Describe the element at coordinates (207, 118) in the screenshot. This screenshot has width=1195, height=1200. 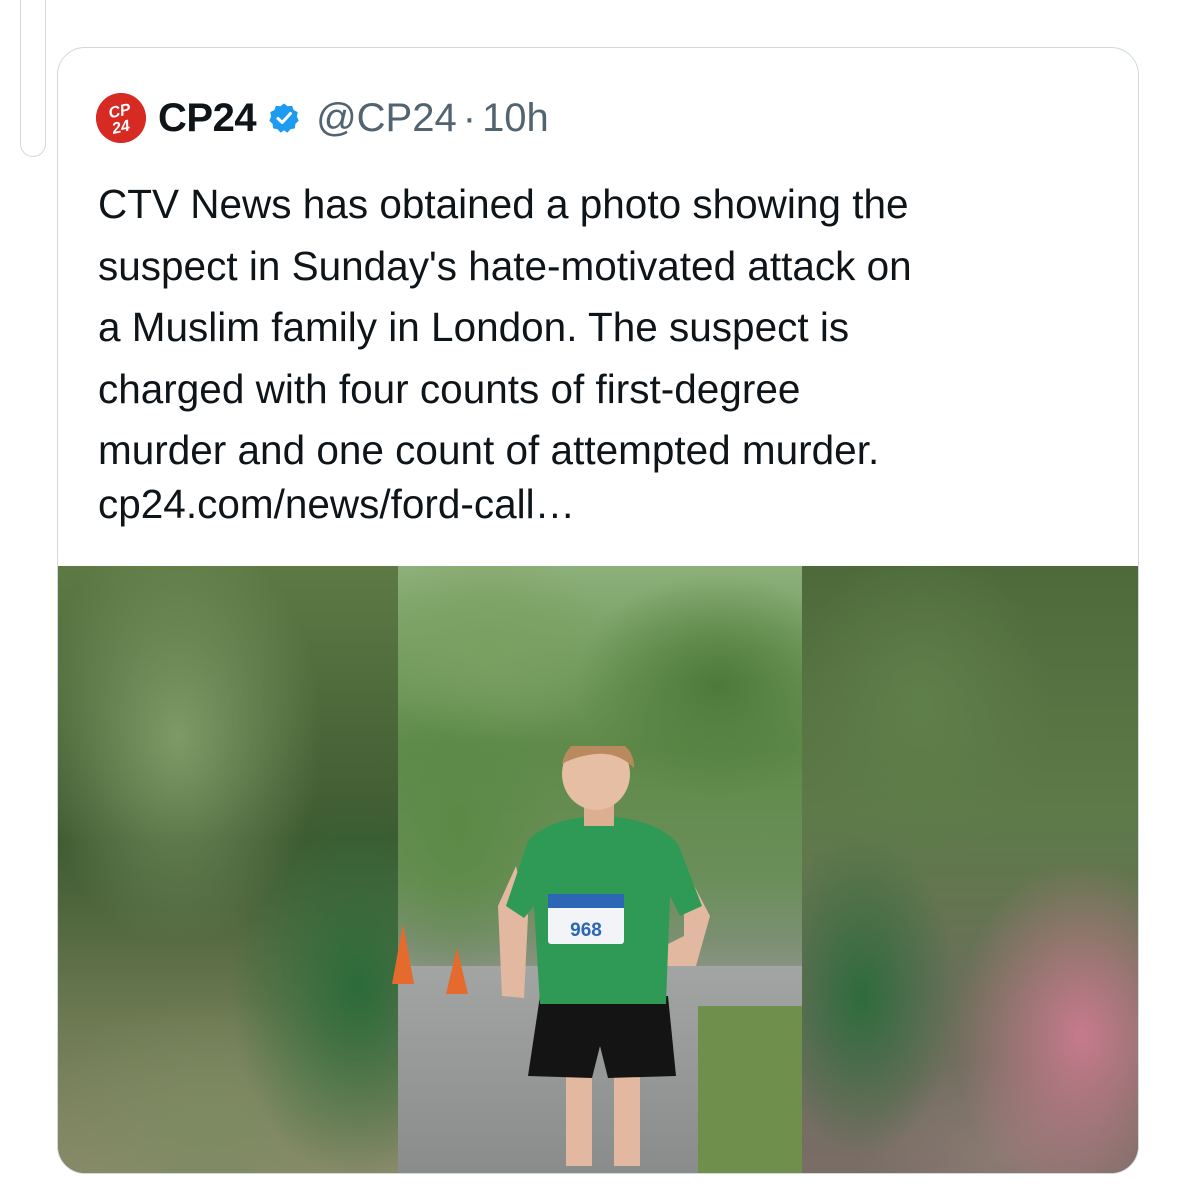
I see `display-name: CP24` at that location.